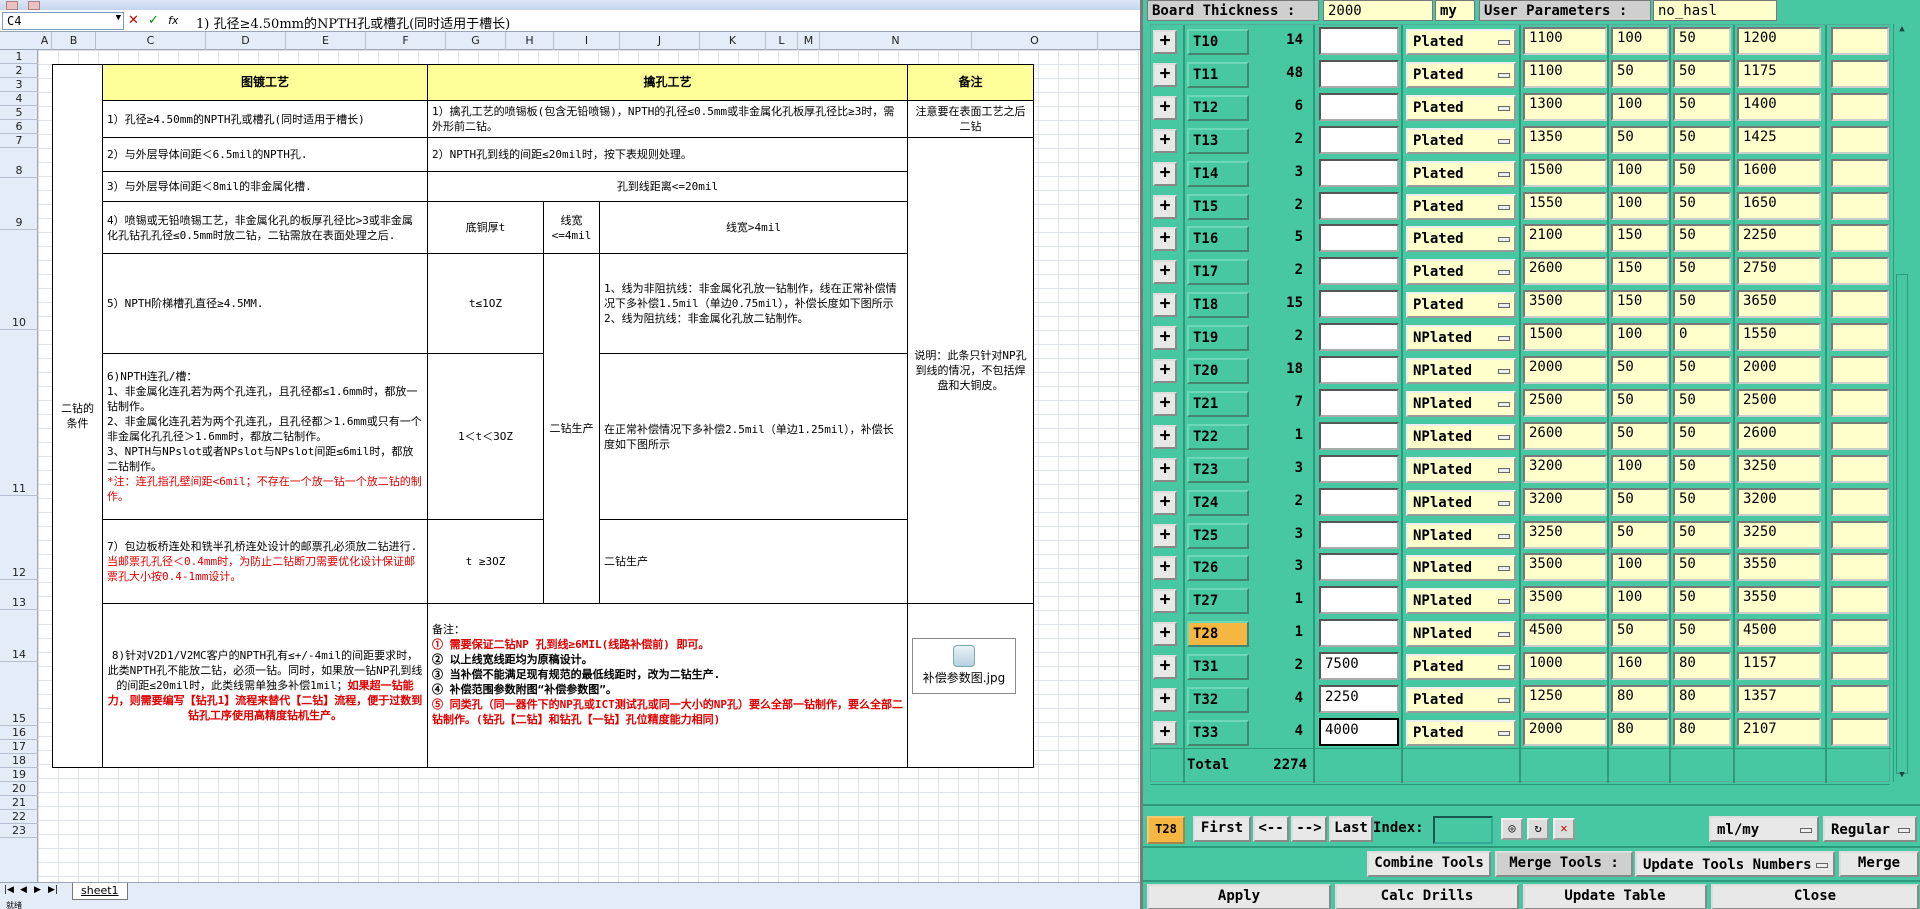  What do you see at coordinates (1901, 403) in the screenshot?
I see `vertical-scrollbar: ▲ ▼` at bounding box center [1901, 403].